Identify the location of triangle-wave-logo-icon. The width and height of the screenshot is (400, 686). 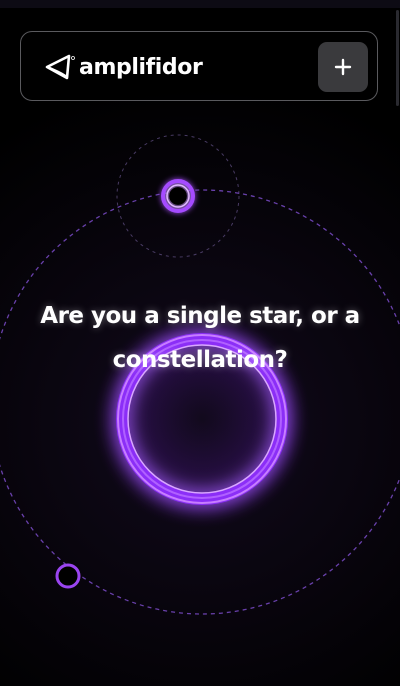
(60, 67).